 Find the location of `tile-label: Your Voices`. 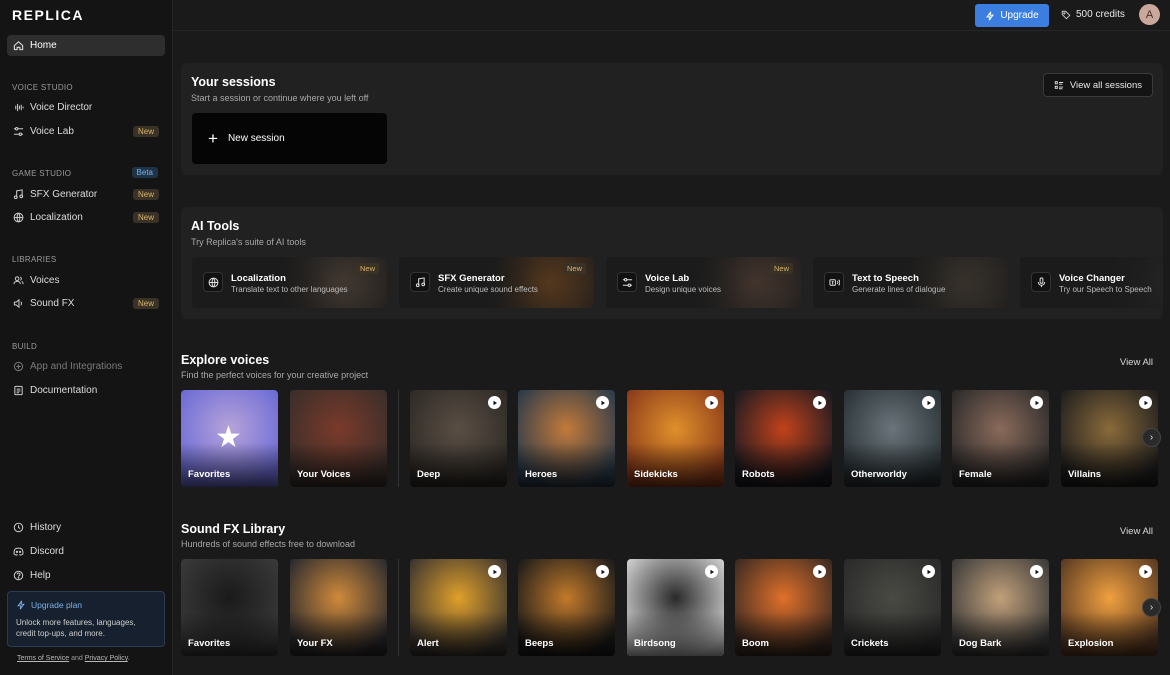

tile-label: Your Voices is located at coordinates (324, 474).